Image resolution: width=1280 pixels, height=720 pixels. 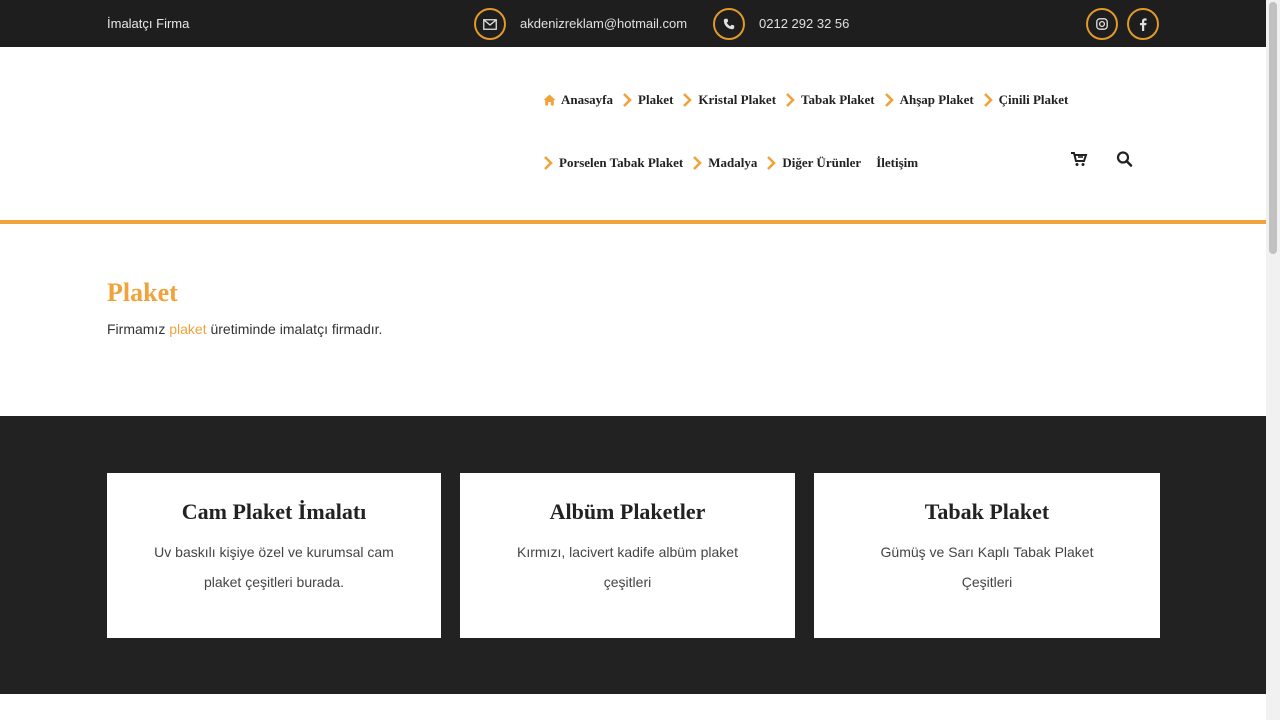 I want to click on nav-item-cinili-plaket: Çinili Plaket, so click(x=1026, y=100).